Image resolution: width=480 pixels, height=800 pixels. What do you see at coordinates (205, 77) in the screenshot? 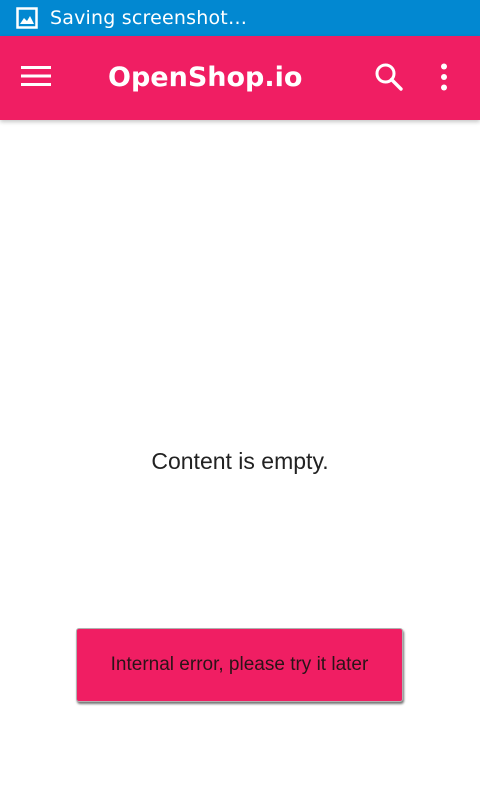
I see `app-title: OpenShop.io` at bounding box center [205, 77].